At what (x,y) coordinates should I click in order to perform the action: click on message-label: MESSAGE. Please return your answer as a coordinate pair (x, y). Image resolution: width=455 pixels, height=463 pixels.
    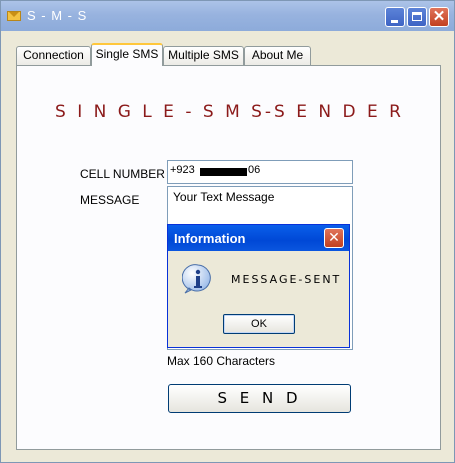
    Looking at the image, I should click on (110, 200).